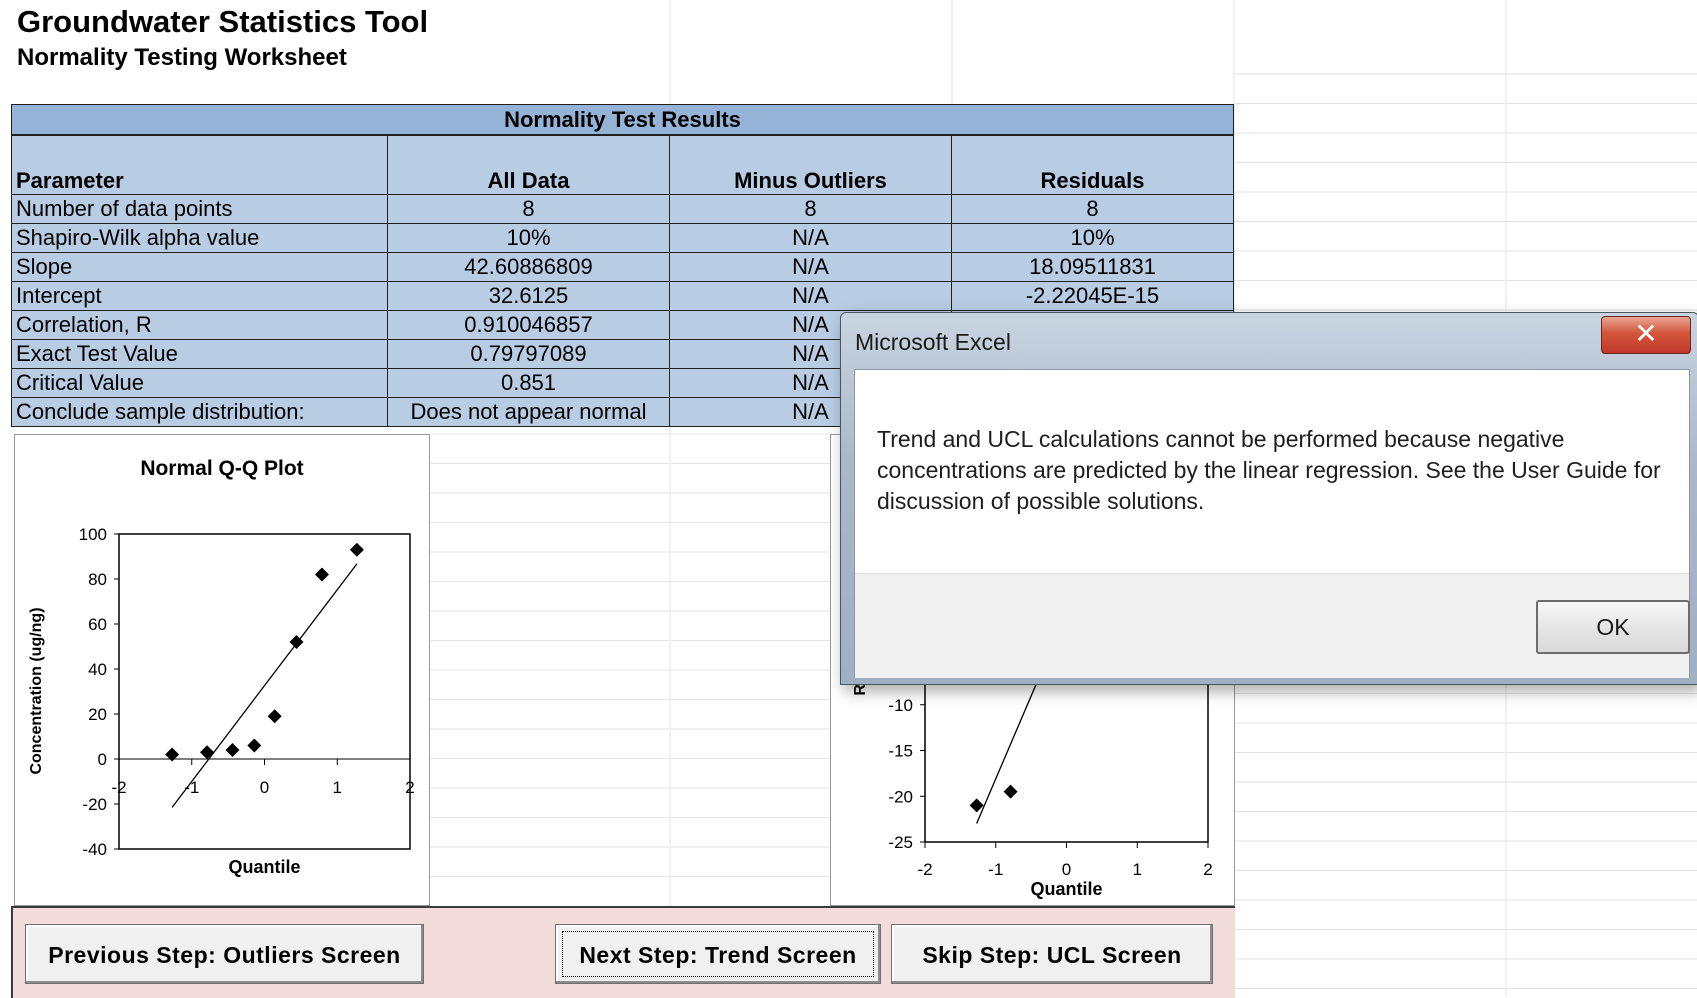  What do you see at coordinates (199, 412) in the screenshot?
I see `cell: Conclude sample distribution:` at bounding box center [199, 412].